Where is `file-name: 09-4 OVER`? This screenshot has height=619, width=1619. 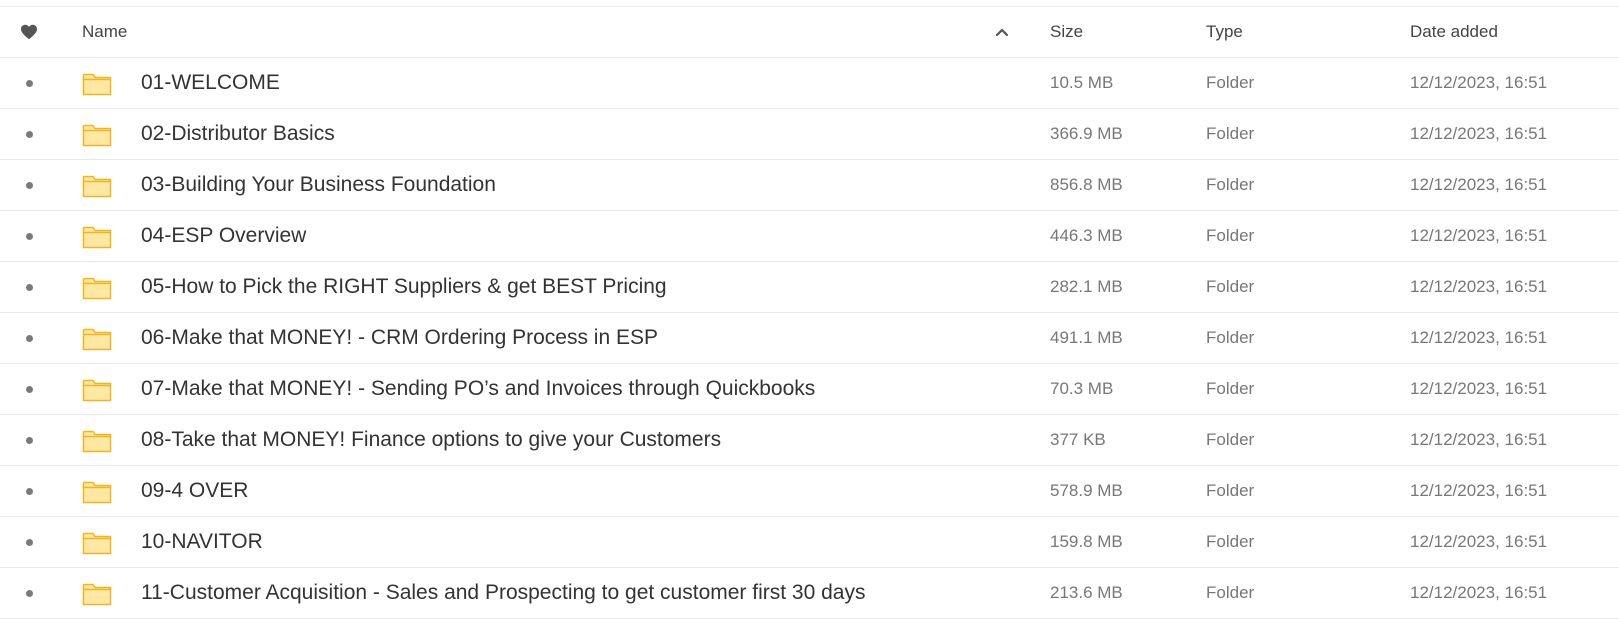
file-name: 09-4 OVER is located at coordinates (561, 491).